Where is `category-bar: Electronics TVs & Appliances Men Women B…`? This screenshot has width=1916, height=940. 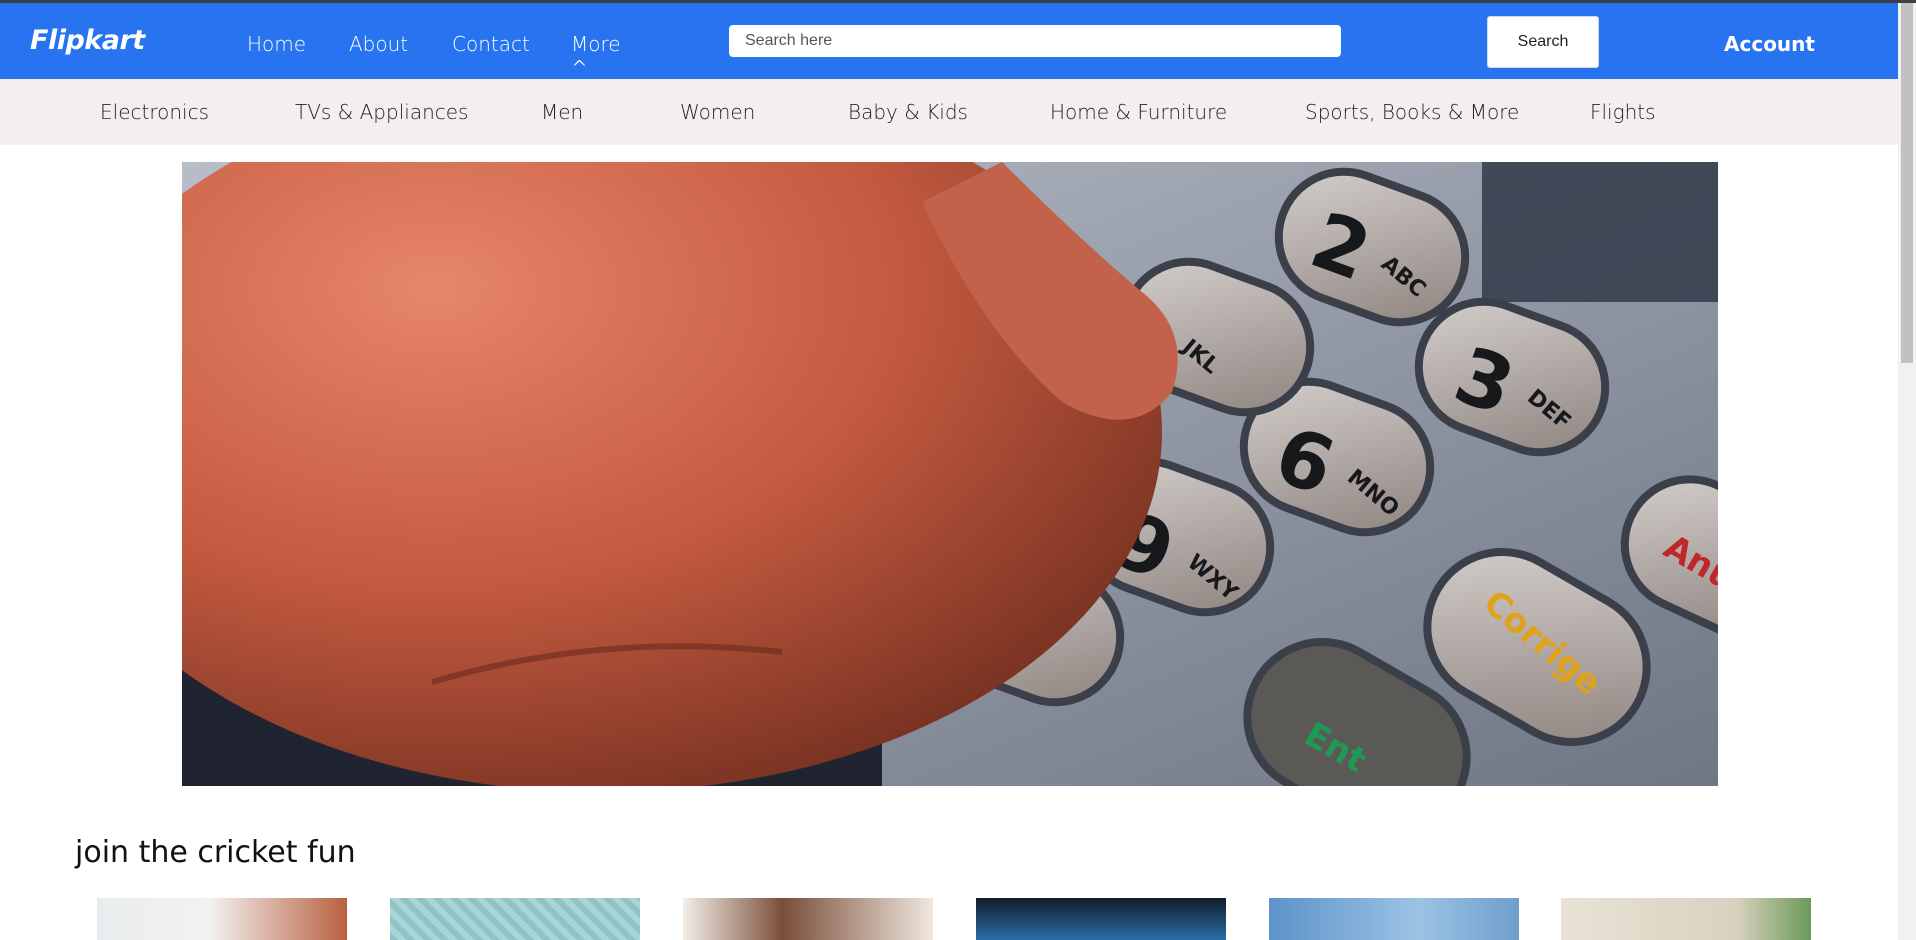
category-bar: Electronics TVs & Appliances Men Women B… is located at coordinates (949, 112).